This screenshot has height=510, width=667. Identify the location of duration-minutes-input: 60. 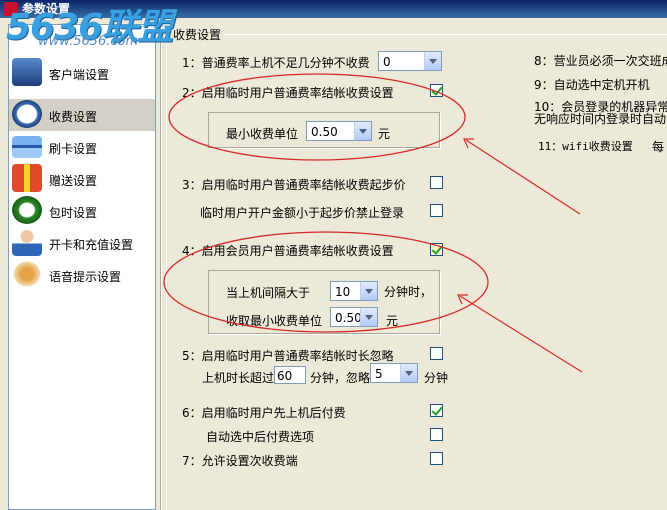
(290, 375).